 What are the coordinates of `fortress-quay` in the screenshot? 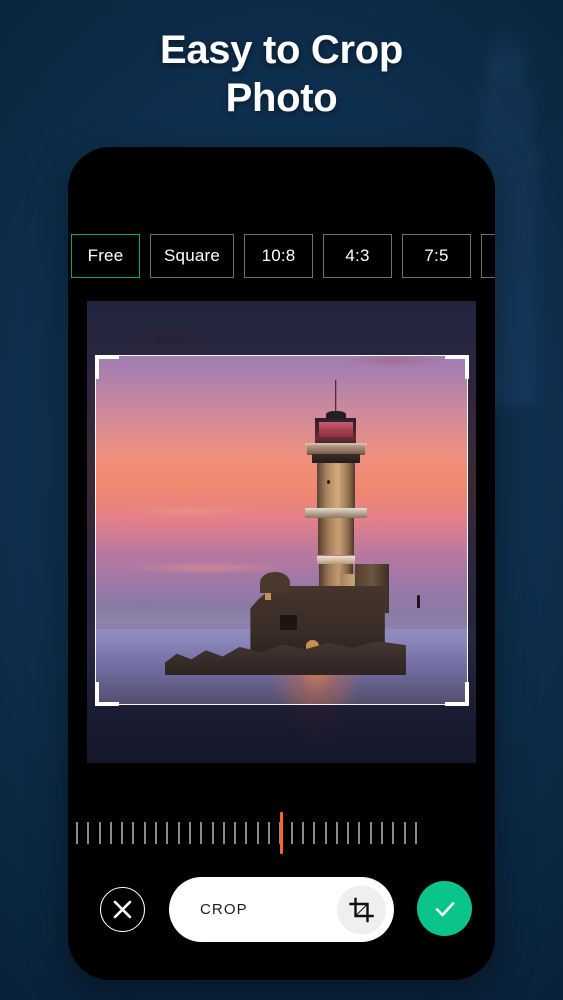 It's located at (398, 633).